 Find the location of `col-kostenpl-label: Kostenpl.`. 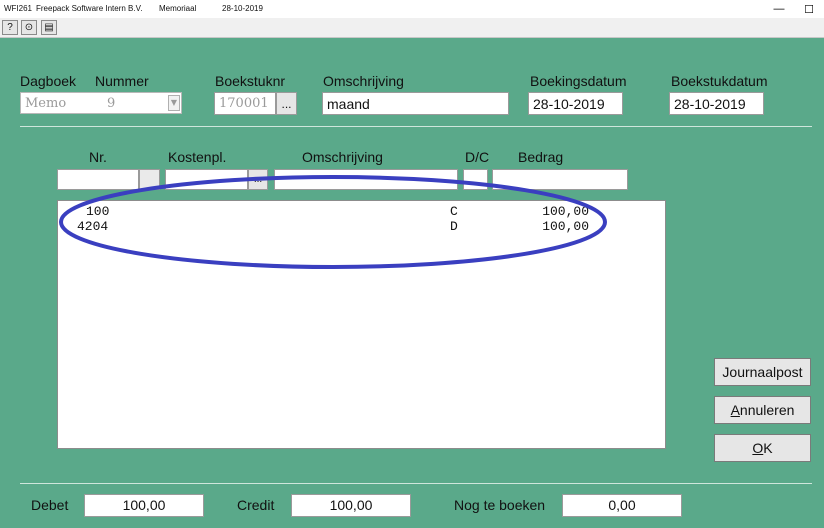

col-kostenpl-label: Kostenpl. is located at coordinates (197, 157).